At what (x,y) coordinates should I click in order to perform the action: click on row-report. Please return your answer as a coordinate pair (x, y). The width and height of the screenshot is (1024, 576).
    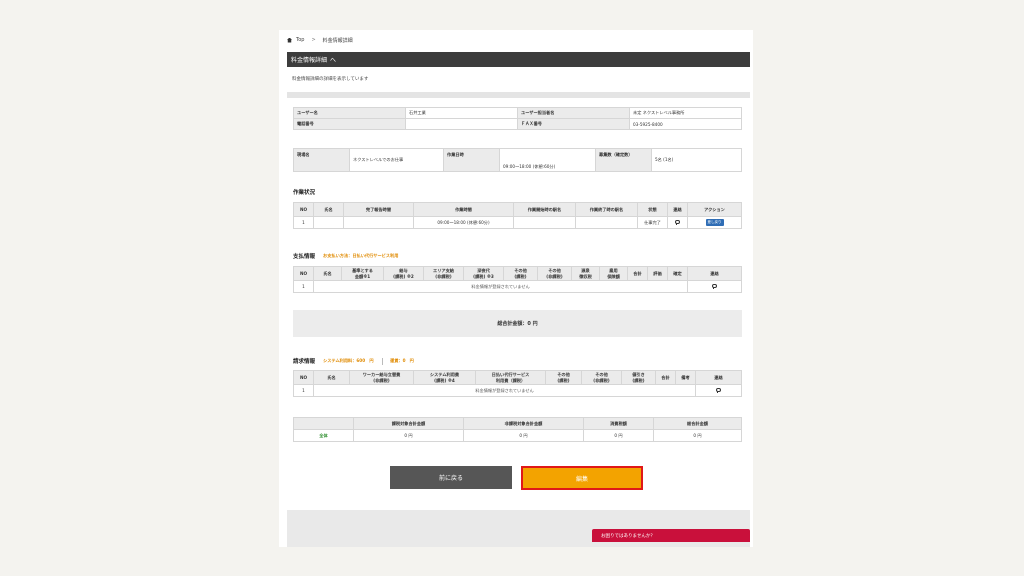
    Looking at the image, I should click on (378, 222).